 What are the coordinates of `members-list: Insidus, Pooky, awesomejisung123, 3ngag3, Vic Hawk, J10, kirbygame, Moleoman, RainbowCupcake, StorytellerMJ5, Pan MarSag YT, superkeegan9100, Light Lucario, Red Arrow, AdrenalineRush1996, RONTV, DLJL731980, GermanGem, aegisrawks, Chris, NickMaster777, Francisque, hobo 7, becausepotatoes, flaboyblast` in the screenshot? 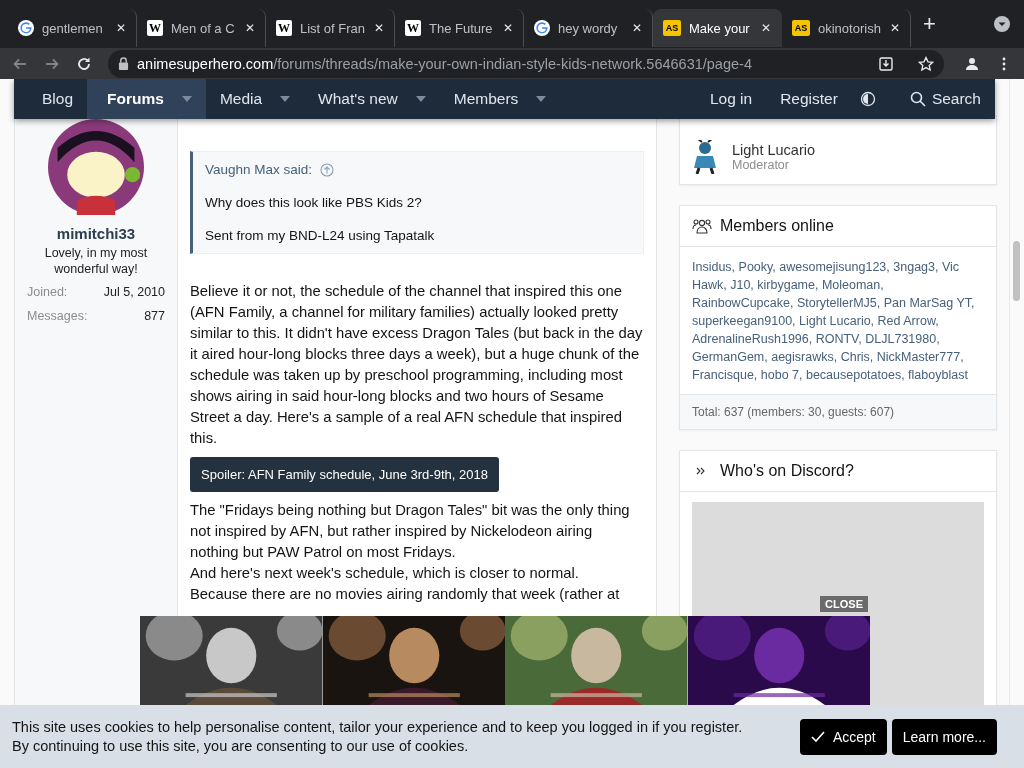 It's located at (838, 320).